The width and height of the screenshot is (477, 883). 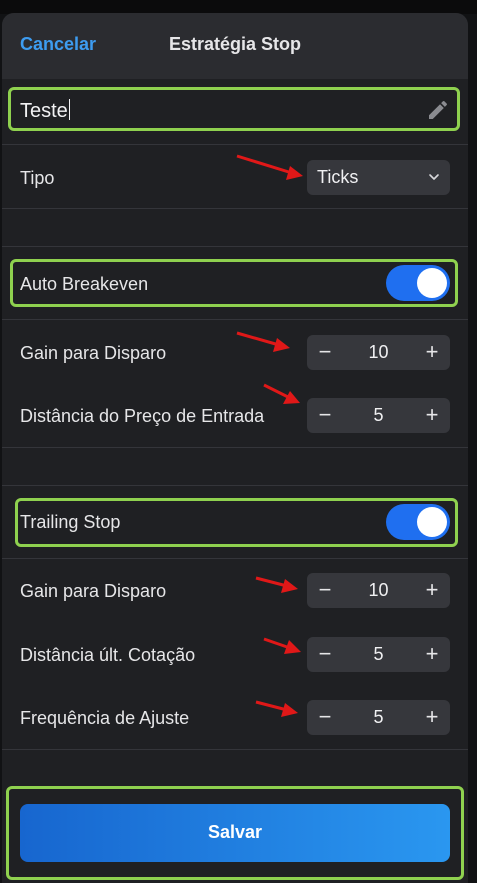 What do you see at coordinates (142, 416) in the screenshot?
I see `breakeven-distance-label: Distância do Preço de Entrada` at bounding box center [142, 416].